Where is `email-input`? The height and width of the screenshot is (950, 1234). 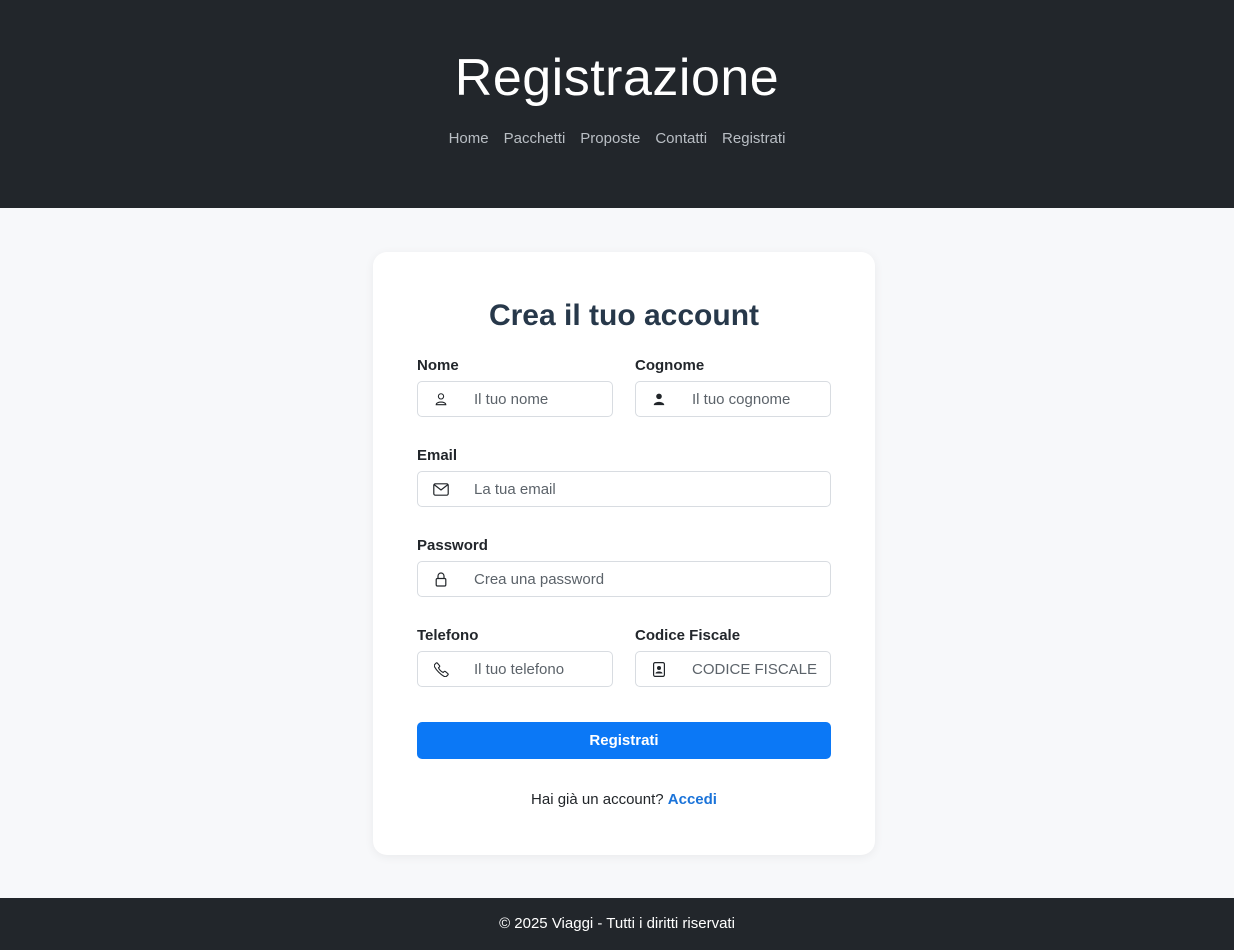 email-input is located at coordinates (647, 489).